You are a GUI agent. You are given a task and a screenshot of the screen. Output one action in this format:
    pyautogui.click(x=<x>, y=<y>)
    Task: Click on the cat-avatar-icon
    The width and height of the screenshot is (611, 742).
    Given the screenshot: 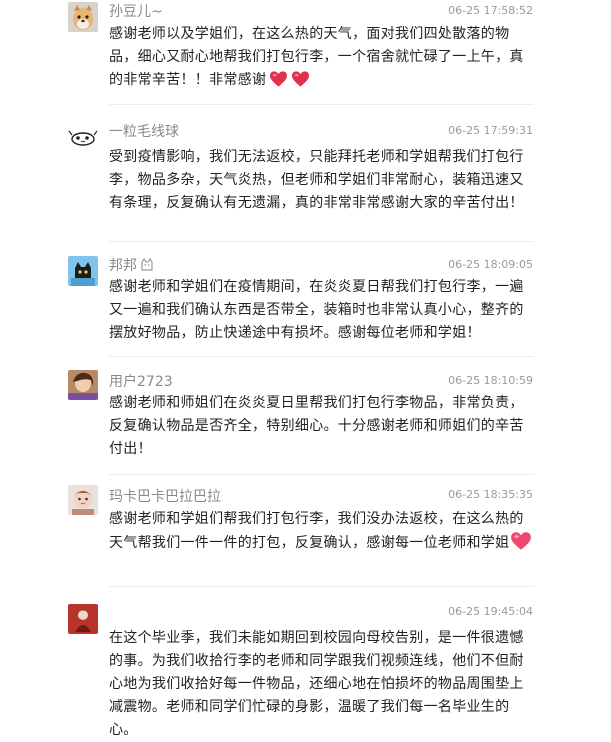 What is the action you would take?
    pyautogui.click(x=83, y=271)
    